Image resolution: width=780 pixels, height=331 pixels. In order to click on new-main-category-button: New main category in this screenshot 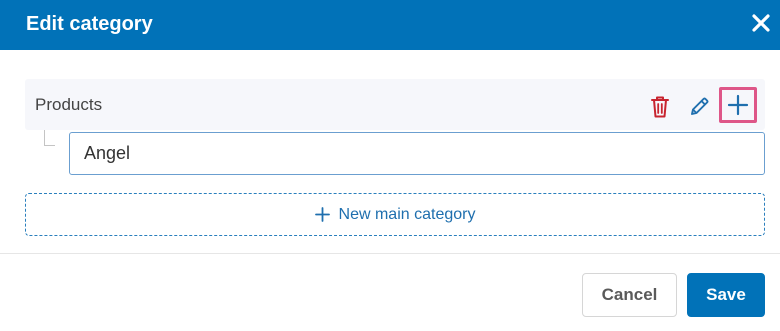, I will do `click(395, 214)`.